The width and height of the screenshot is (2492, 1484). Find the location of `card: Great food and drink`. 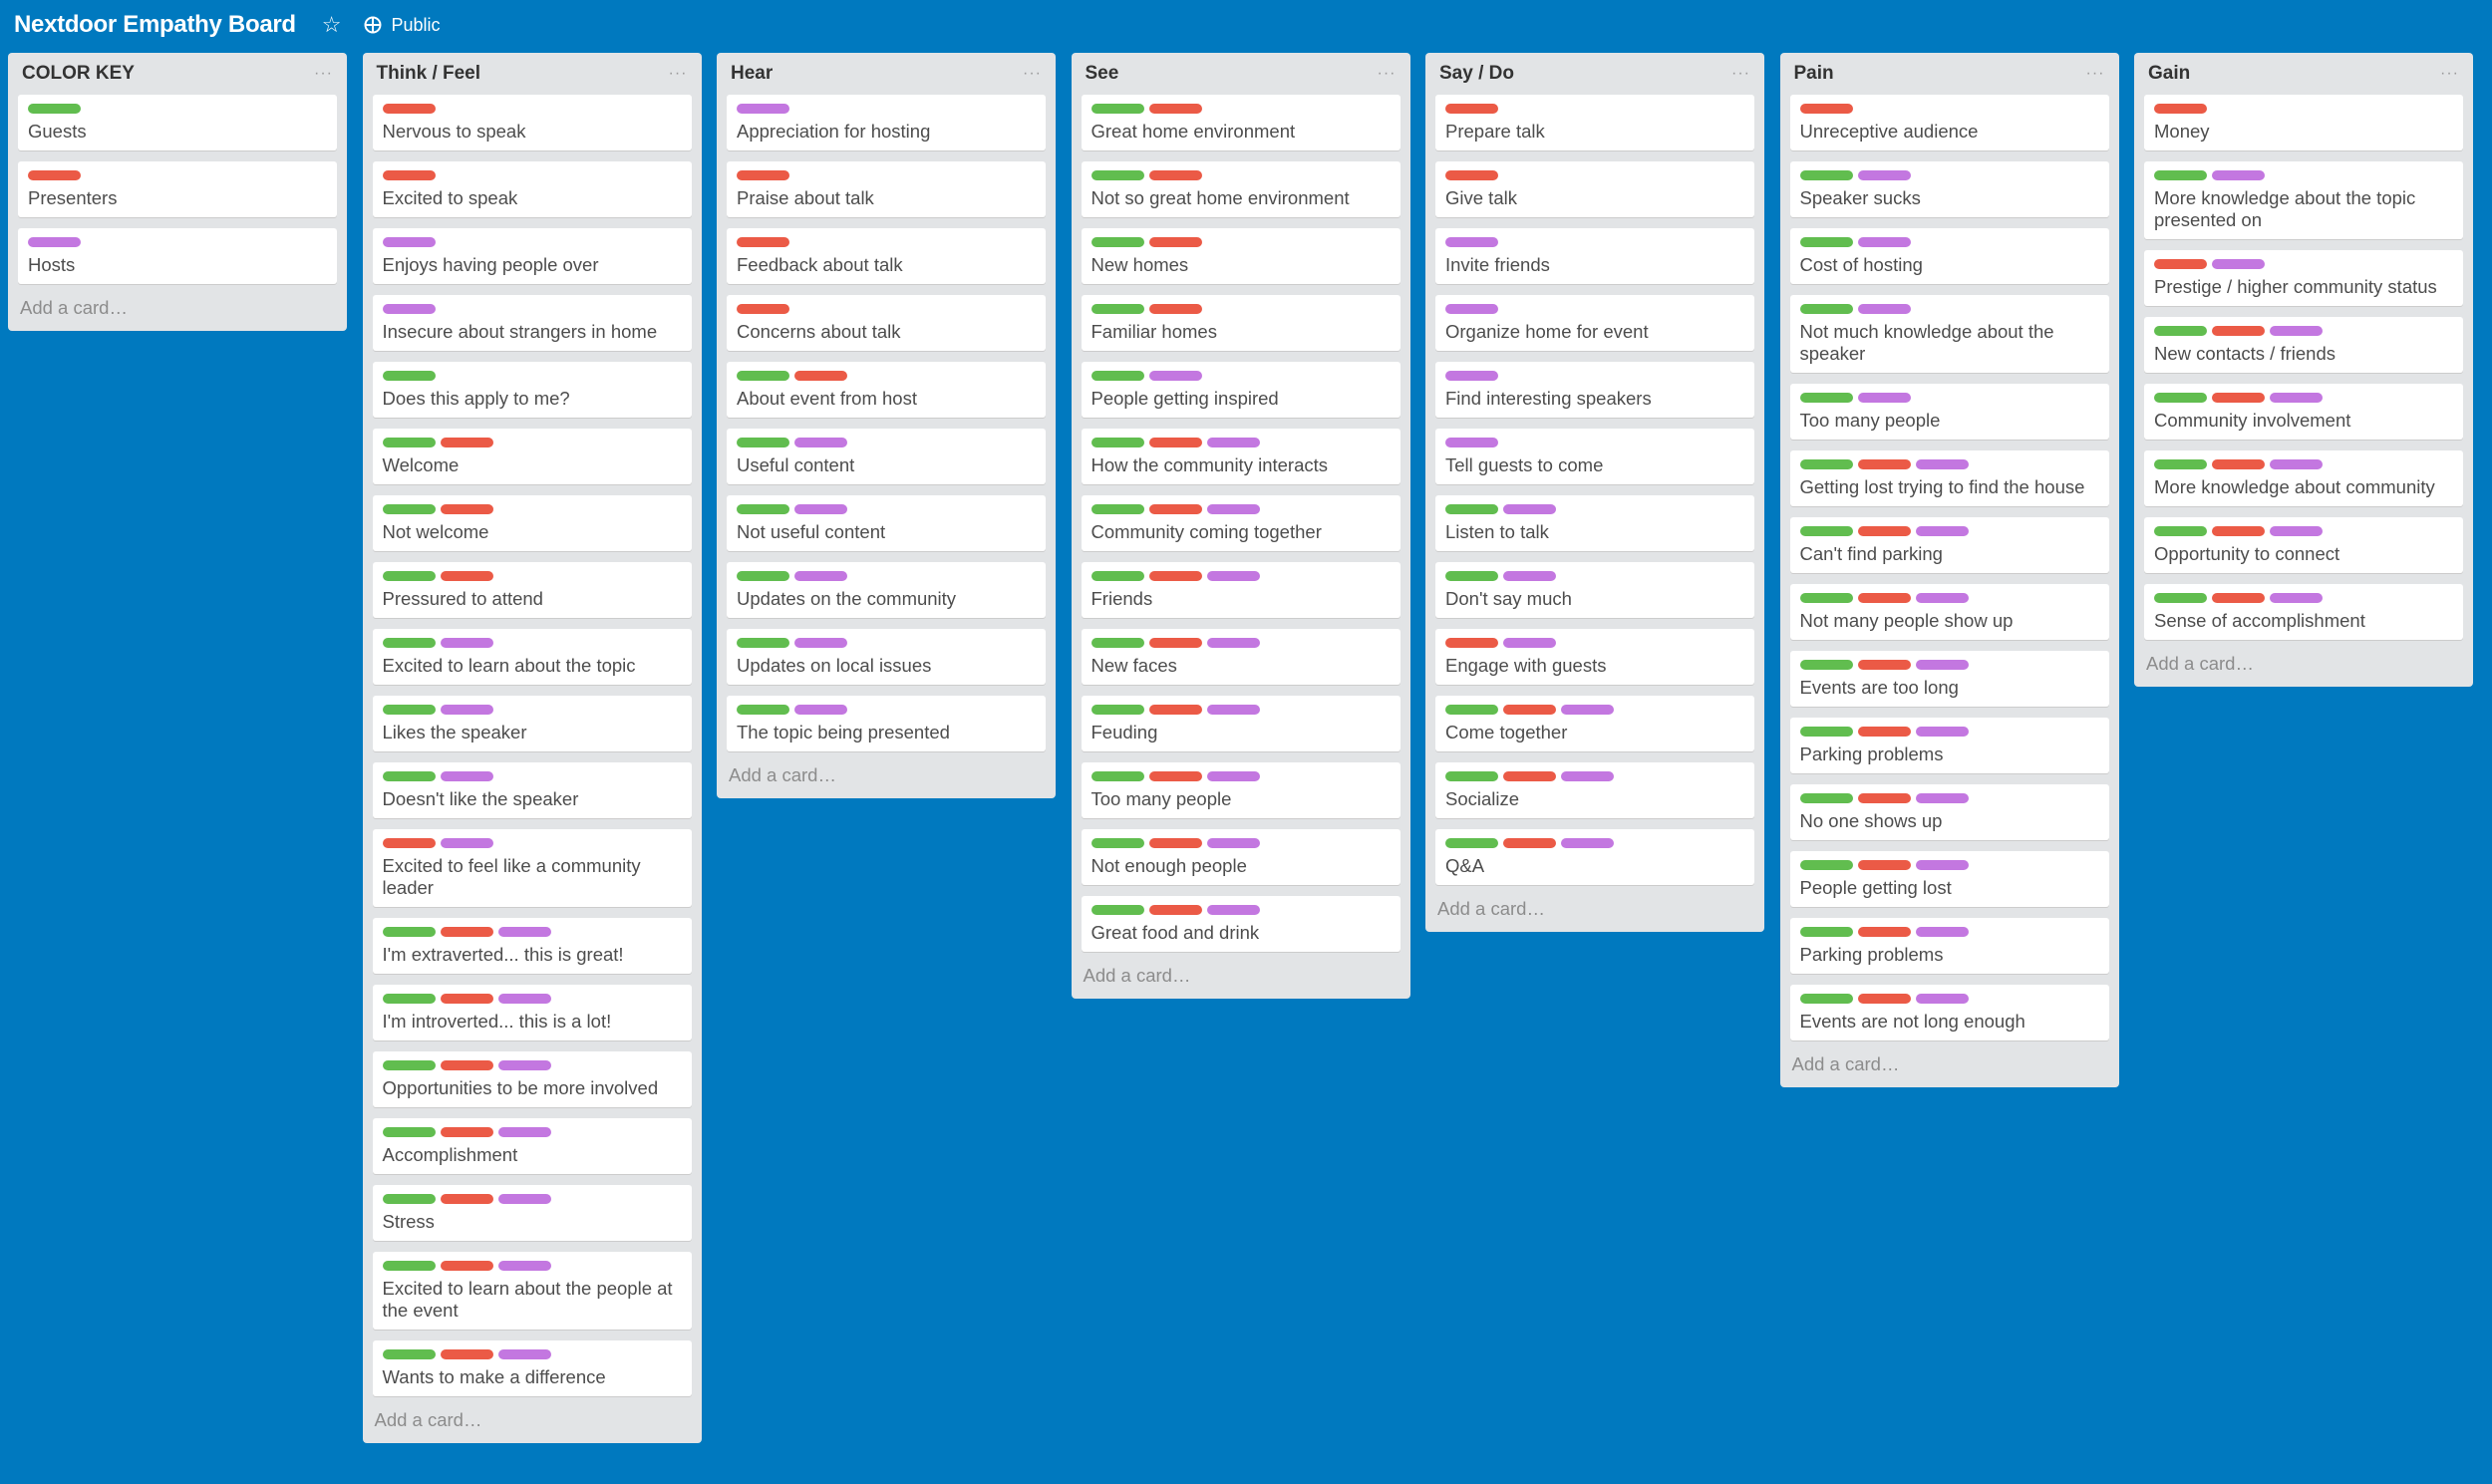

card: Great food and drink is located at coordinates (1241, 924).